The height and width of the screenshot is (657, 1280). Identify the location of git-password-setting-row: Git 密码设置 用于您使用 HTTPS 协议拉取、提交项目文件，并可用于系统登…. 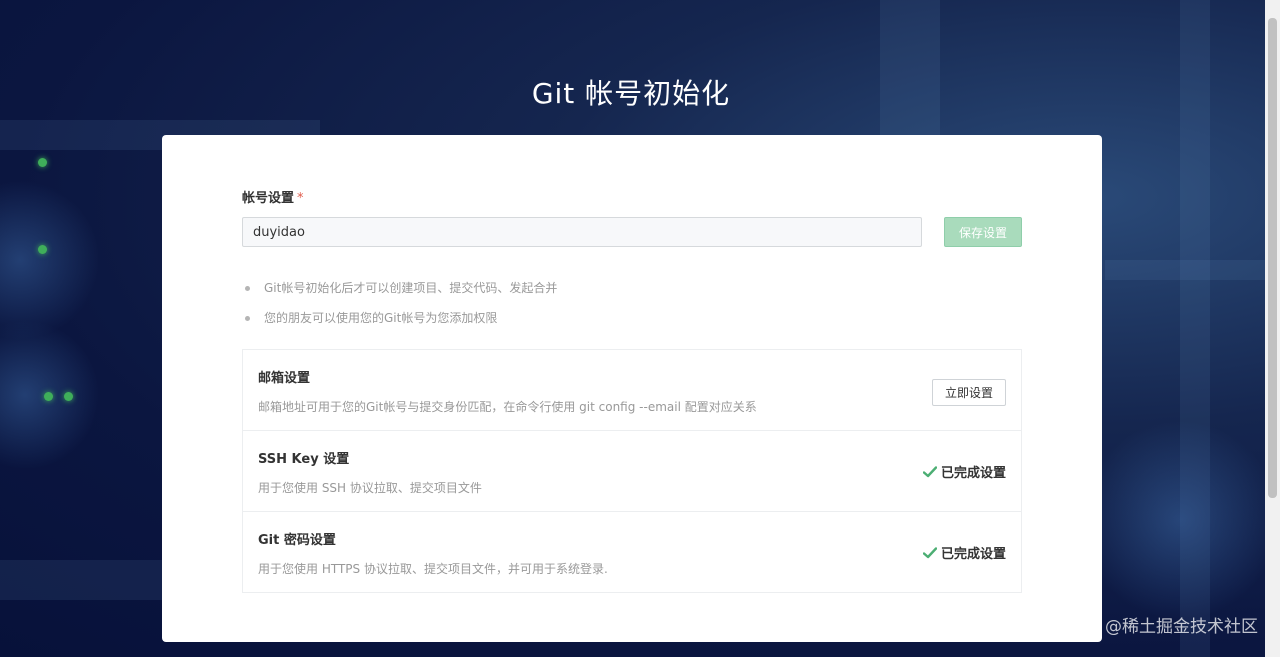
(632, 552).